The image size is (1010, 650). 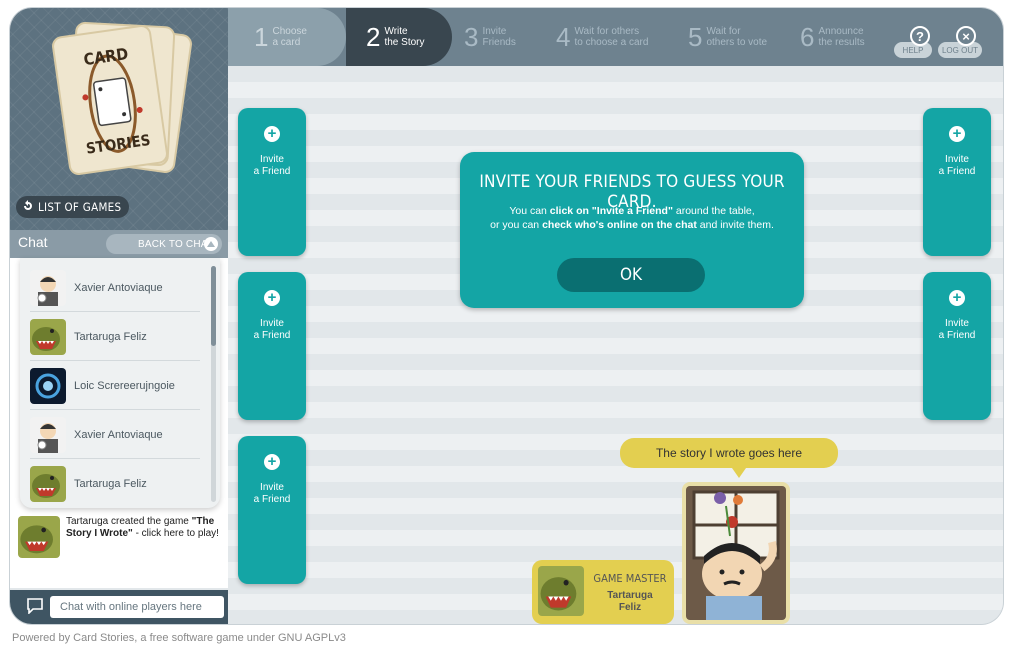 I want to click on step-number: 2, so click(x=373, y=36).